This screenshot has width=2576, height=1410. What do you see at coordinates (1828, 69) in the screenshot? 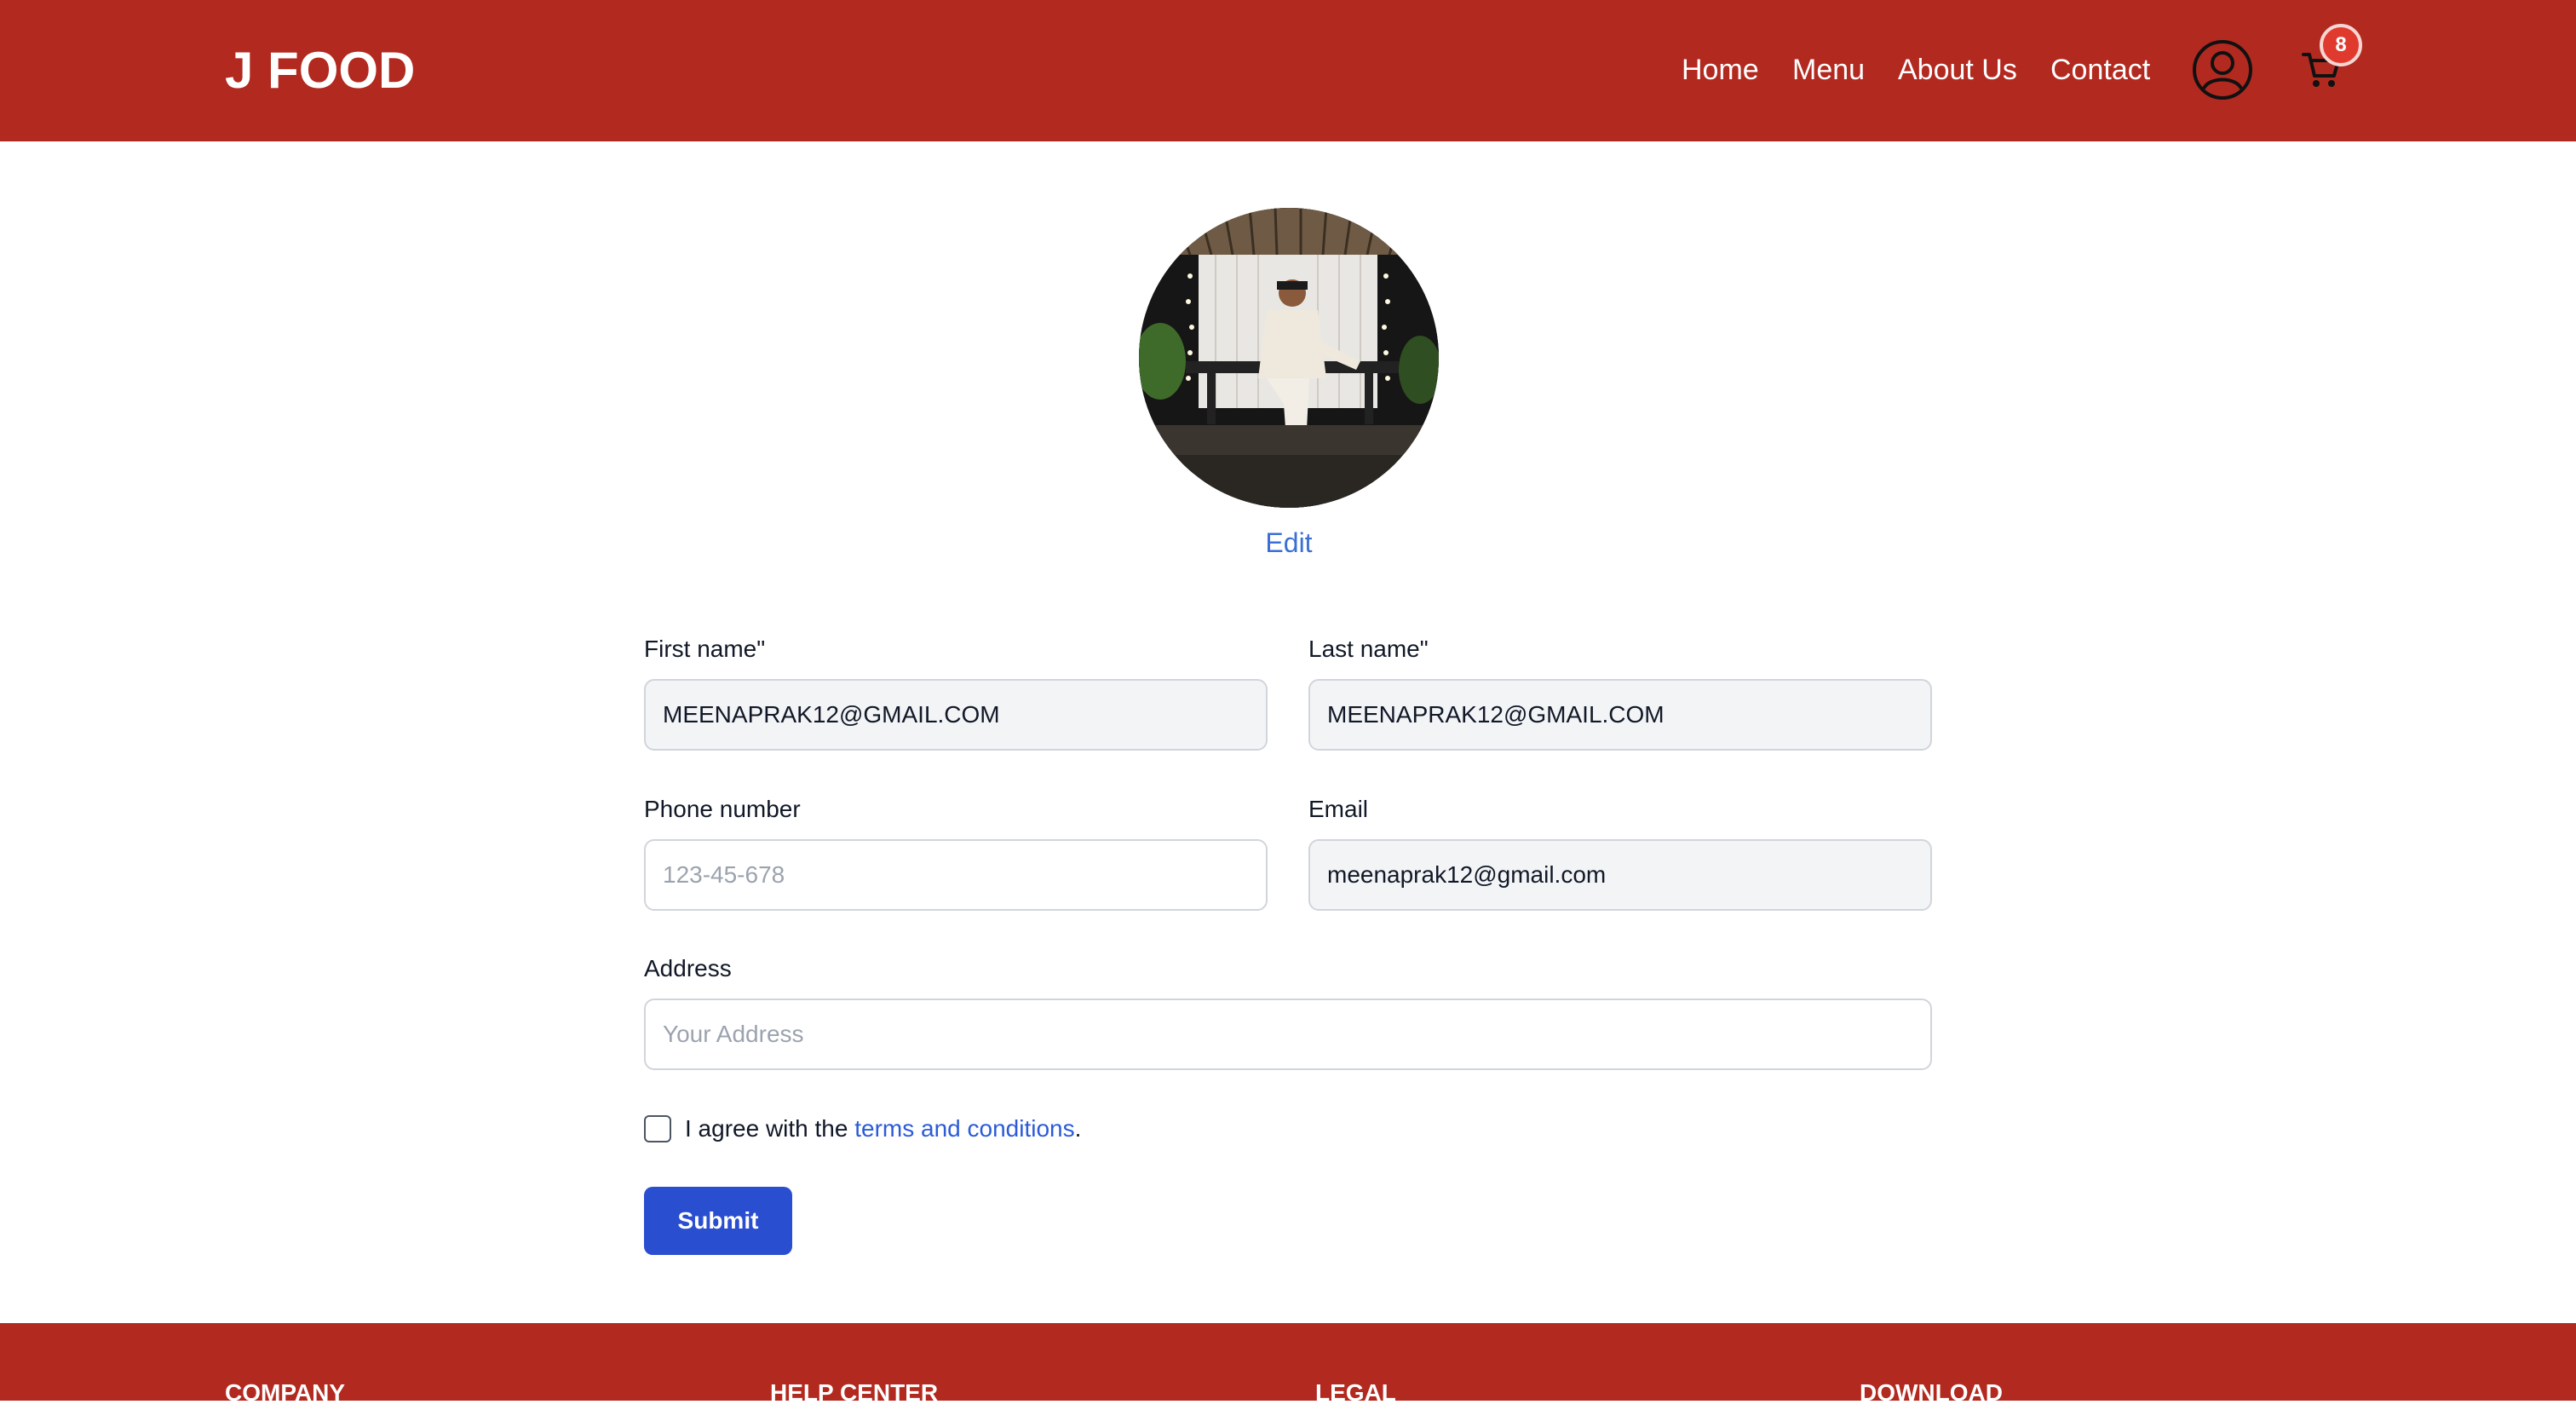
I see `nav-menu: Menu` at bounding box center [1828, 69].